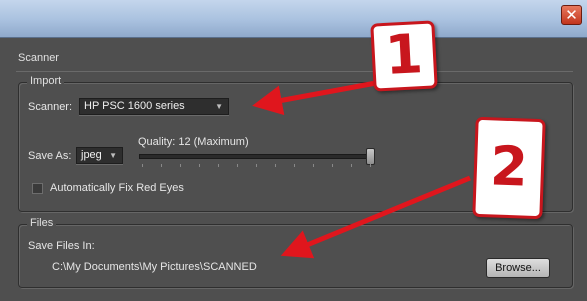 The image size is (587, 301). I want to click on save-as-select: jpeg ▼, so click(99, 155).